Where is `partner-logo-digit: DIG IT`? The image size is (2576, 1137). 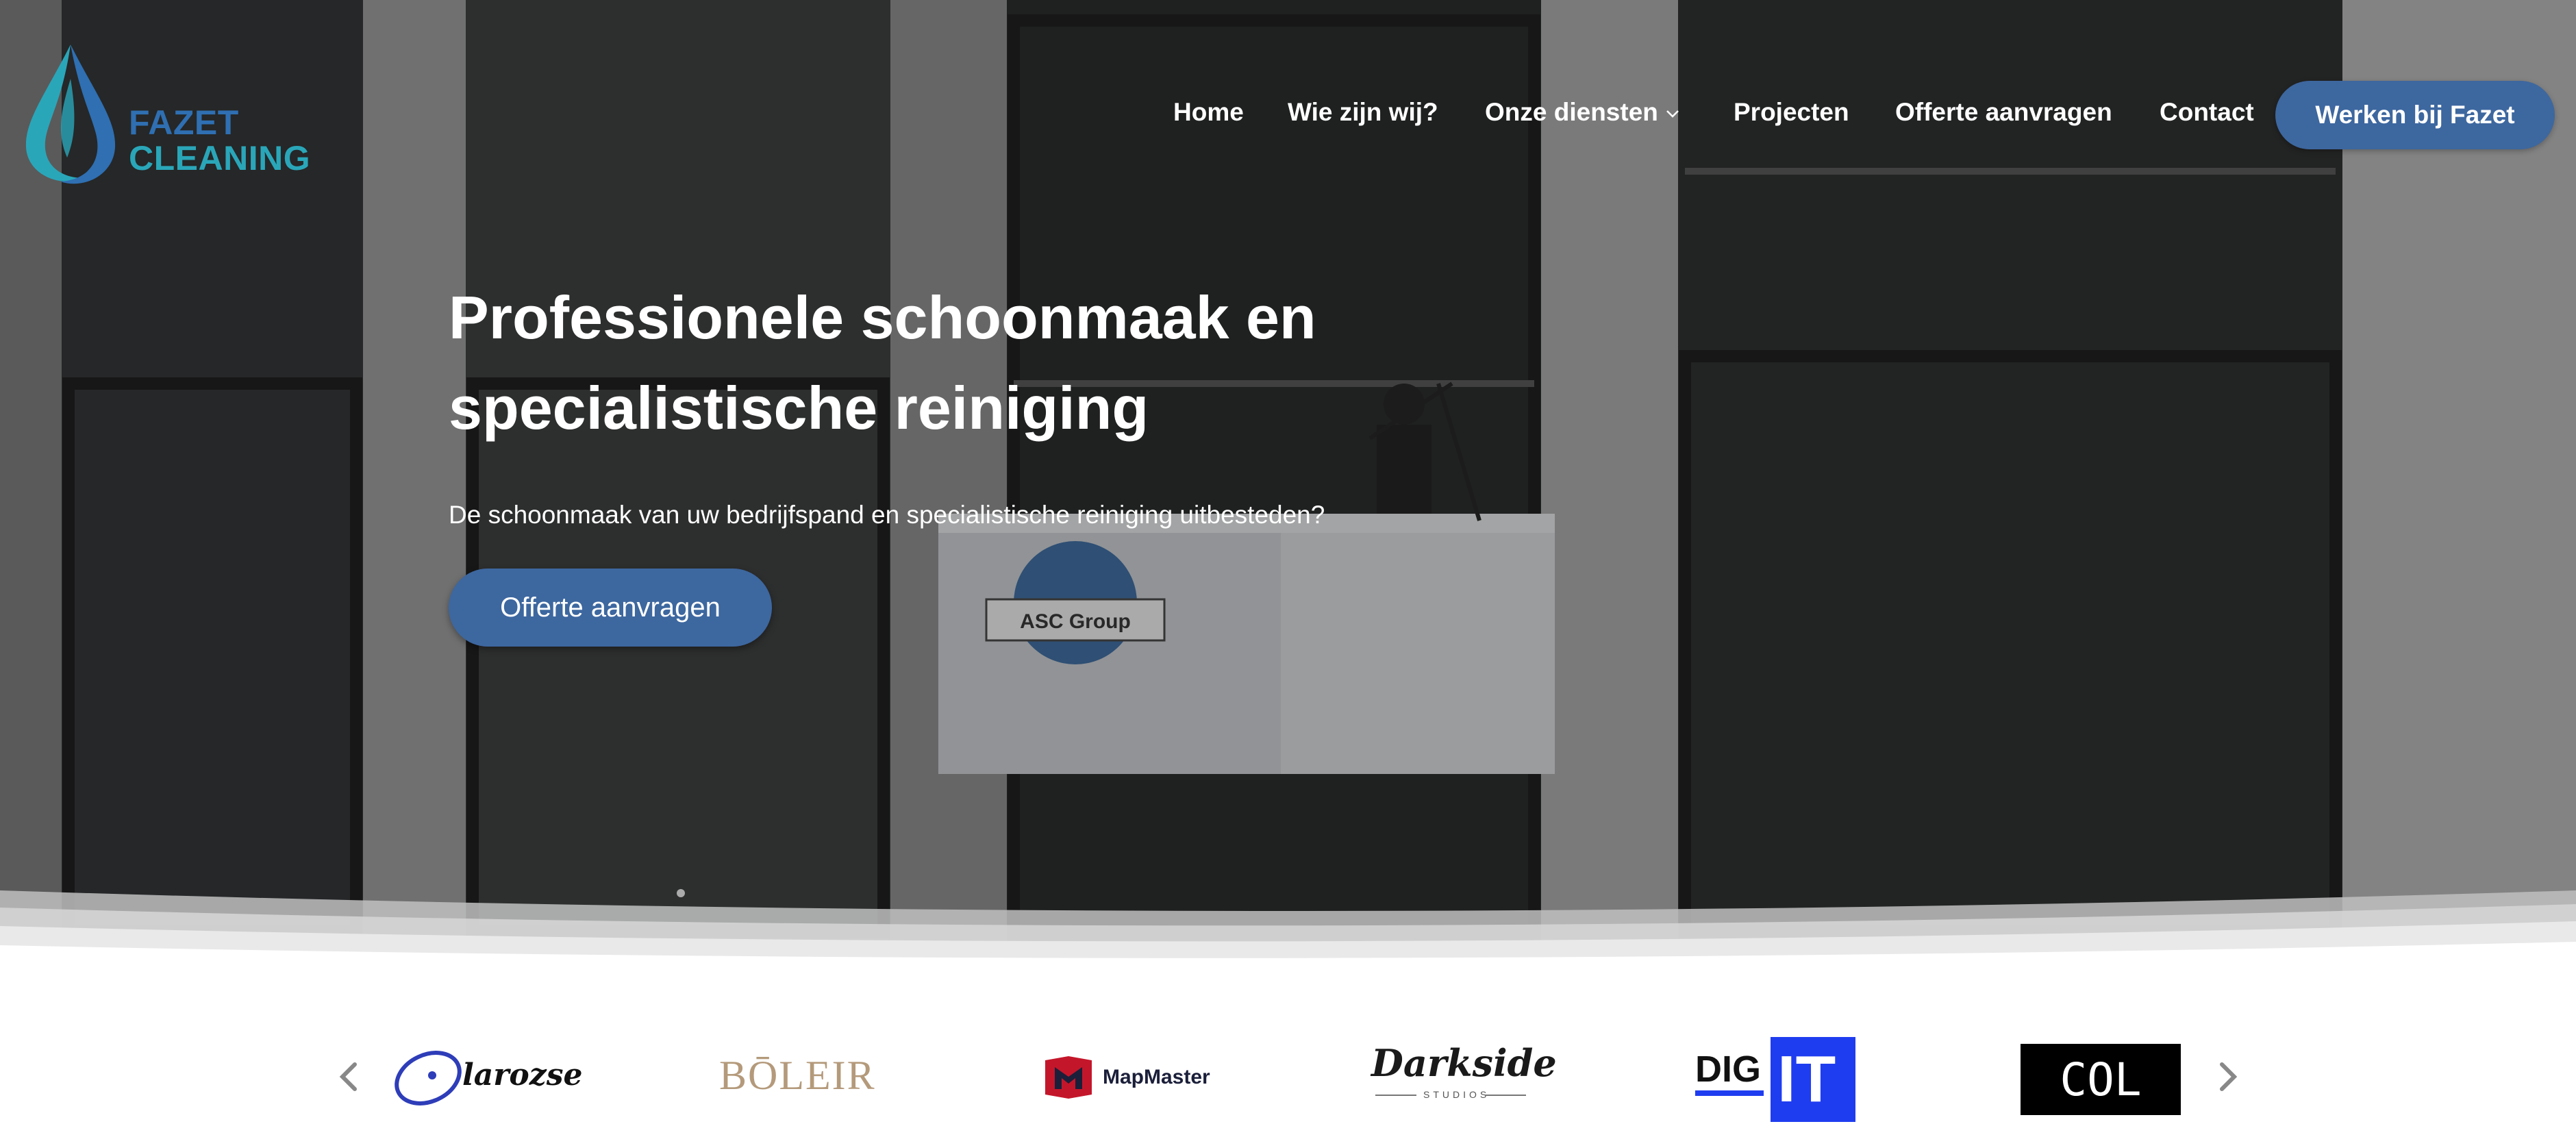
partner-logo-digit: DIG IT is located at coordinates (1777, 1074).